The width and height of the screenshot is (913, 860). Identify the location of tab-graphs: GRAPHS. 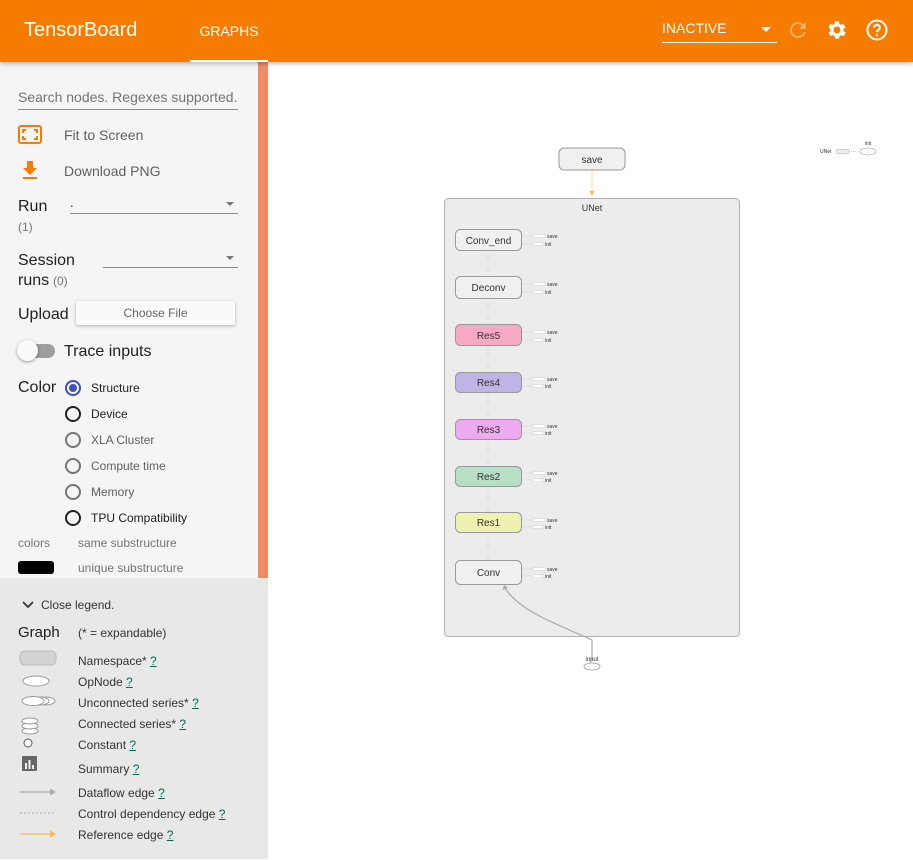
(229, 31).